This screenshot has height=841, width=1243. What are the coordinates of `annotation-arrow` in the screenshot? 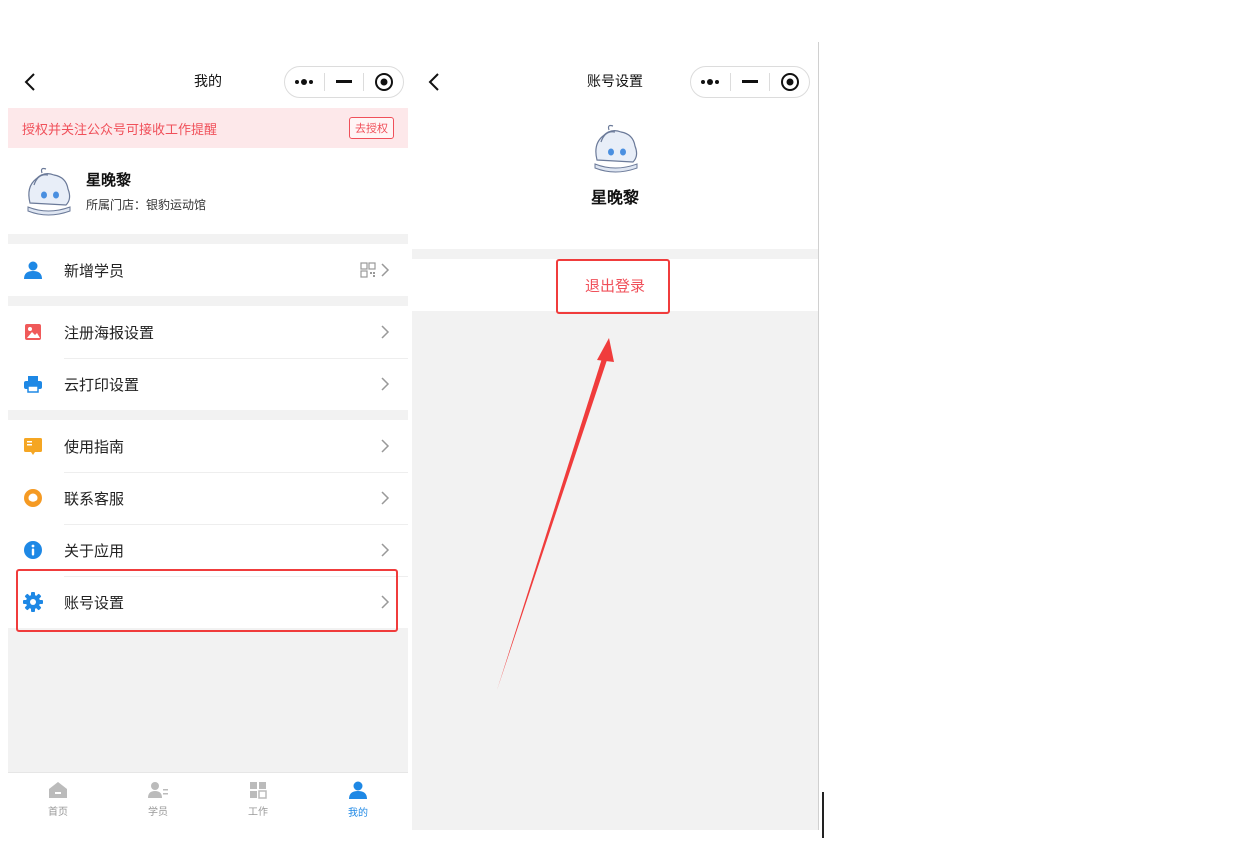 It's located at (555, 514).